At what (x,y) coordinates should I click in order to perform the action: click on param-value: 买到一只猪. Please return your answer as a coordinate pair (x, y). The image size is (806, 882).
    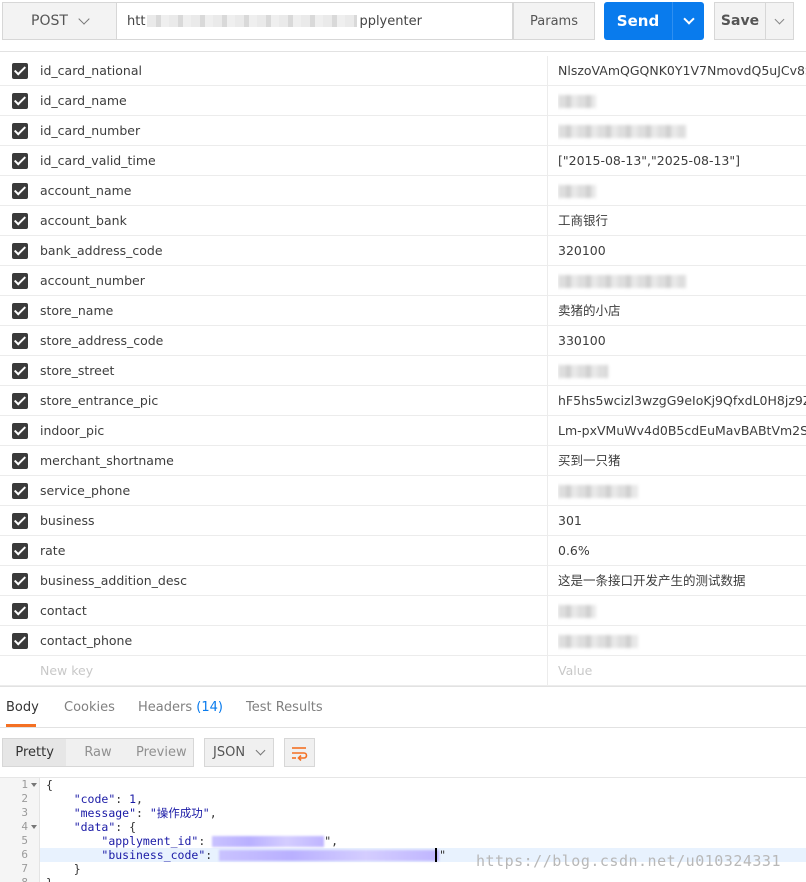
    Looking at the image, I should click on (682, 461).